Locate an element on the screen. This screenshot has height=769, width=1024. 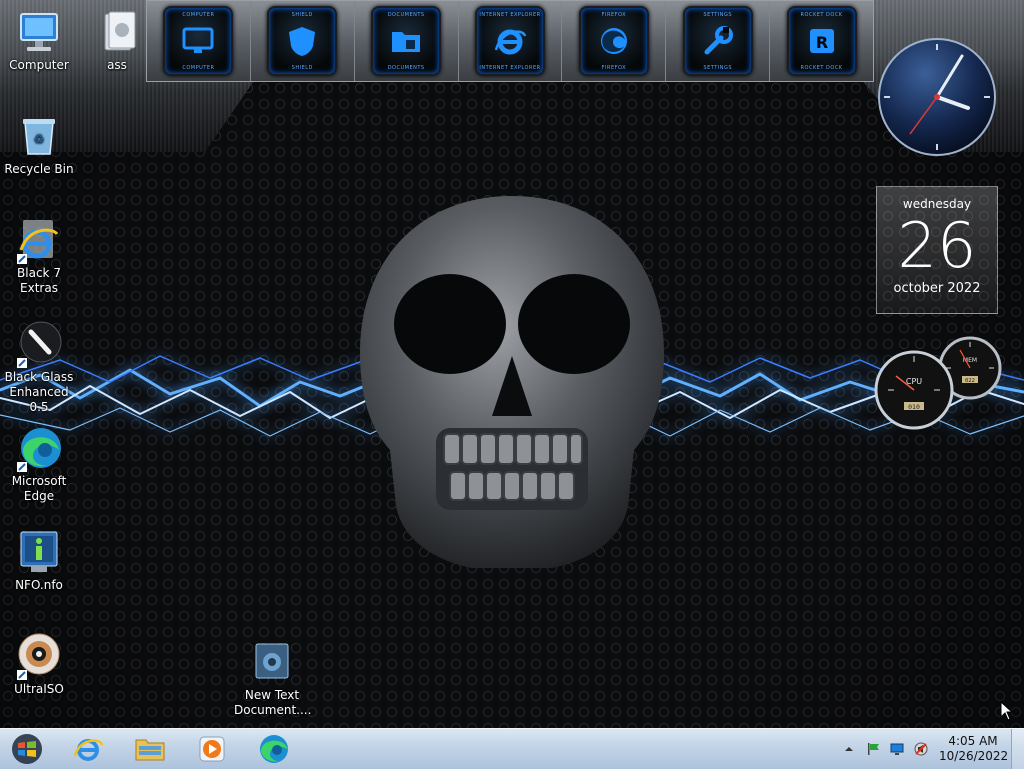
dock-tile: INTERNET EXPLORER INTERNET EXPLORER is located at coordinates (510, 41).